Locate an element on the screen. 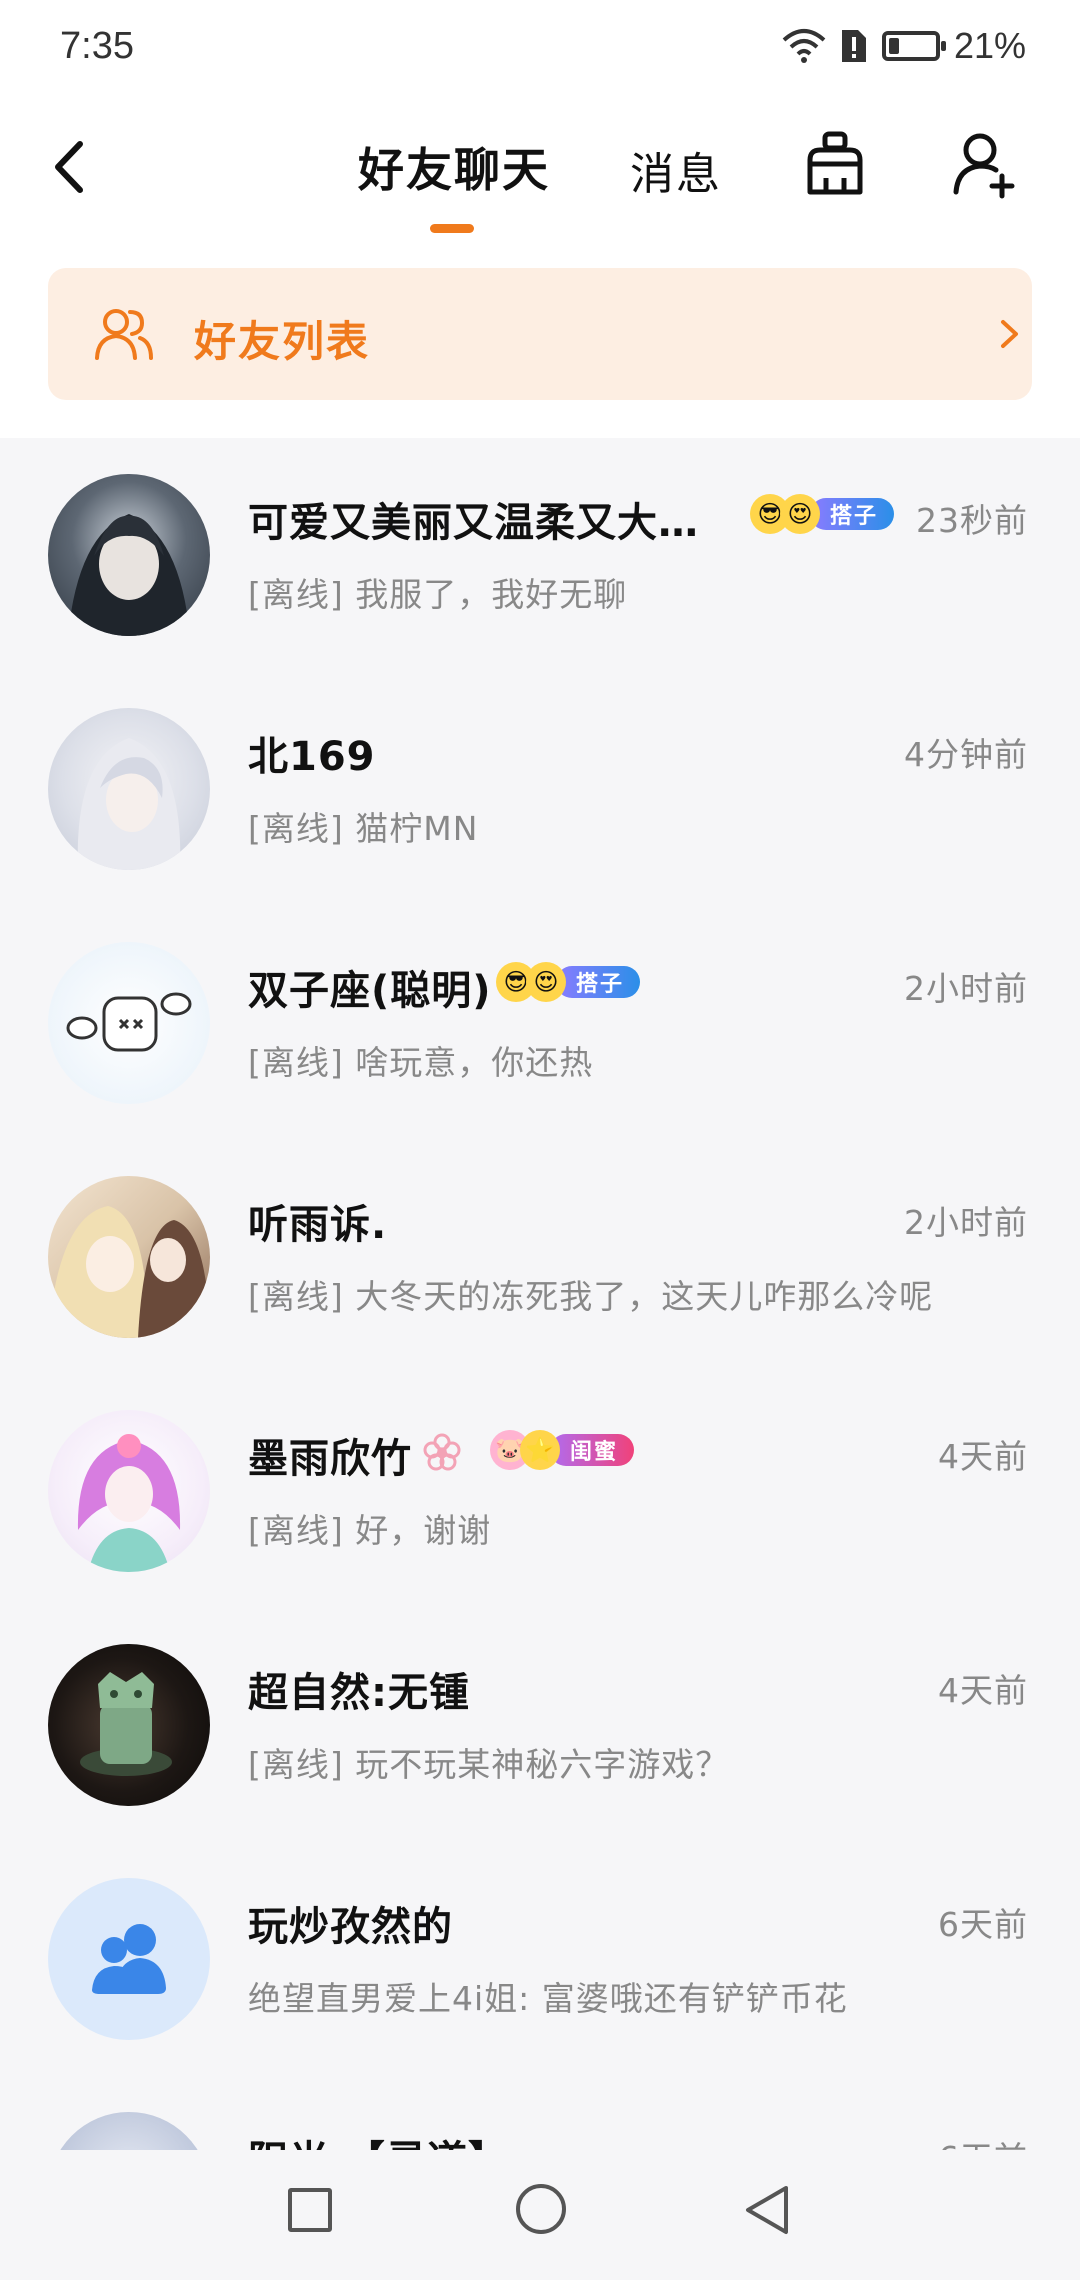  contact-name: 听雨诉. is located at coordinates (318, 1225).